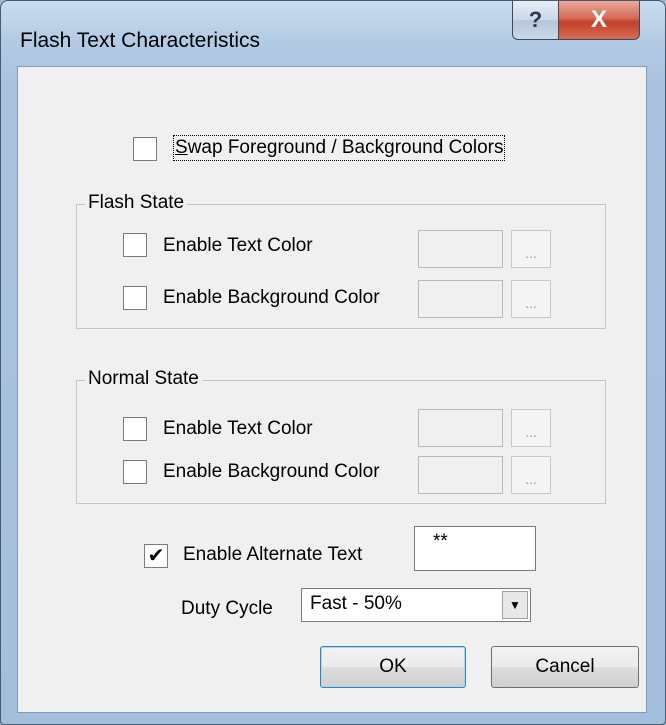 Image resolution: width=666 pixels, height=725 pixels. Describe the element at coordinates (393, 667) in the screenshot. I see `ok-button: OK` at that location.